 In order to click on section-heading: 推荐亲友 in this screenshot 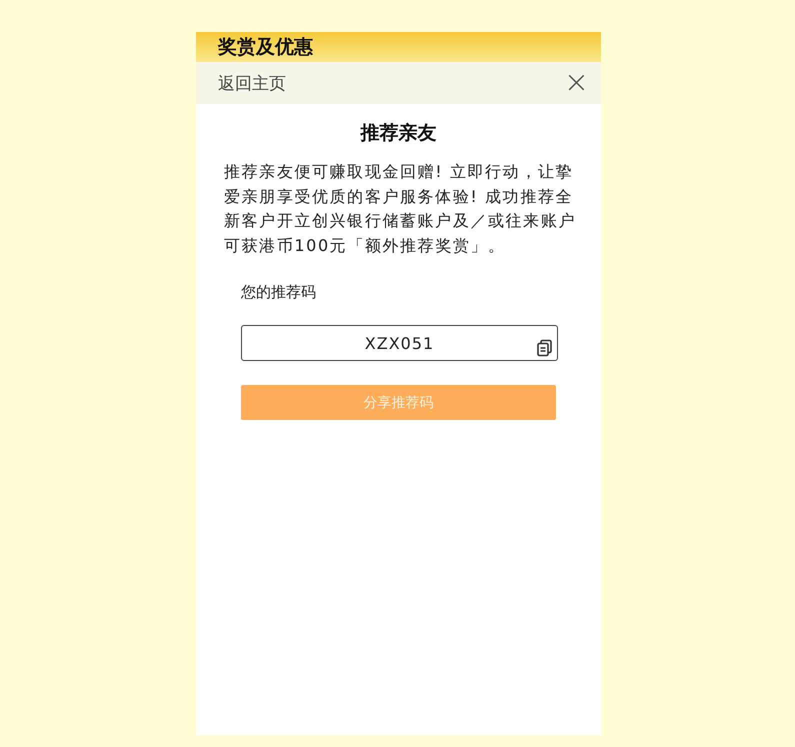, I will do `click(398, 133)`.